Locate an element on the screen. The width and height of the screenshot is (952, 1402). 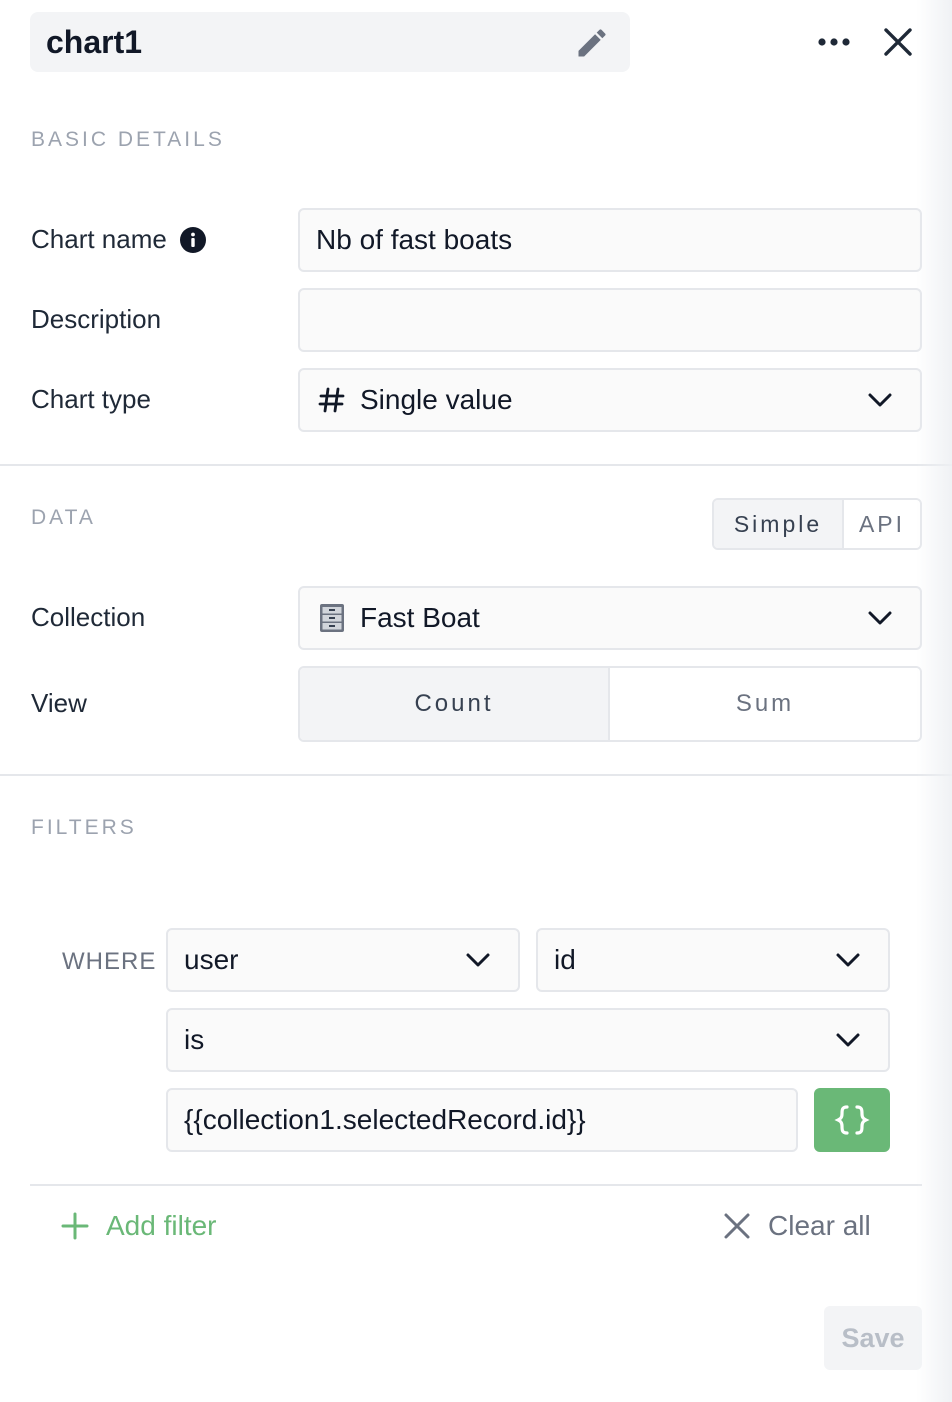
filter-subfield-value: id is located at coordinates (565, 959).